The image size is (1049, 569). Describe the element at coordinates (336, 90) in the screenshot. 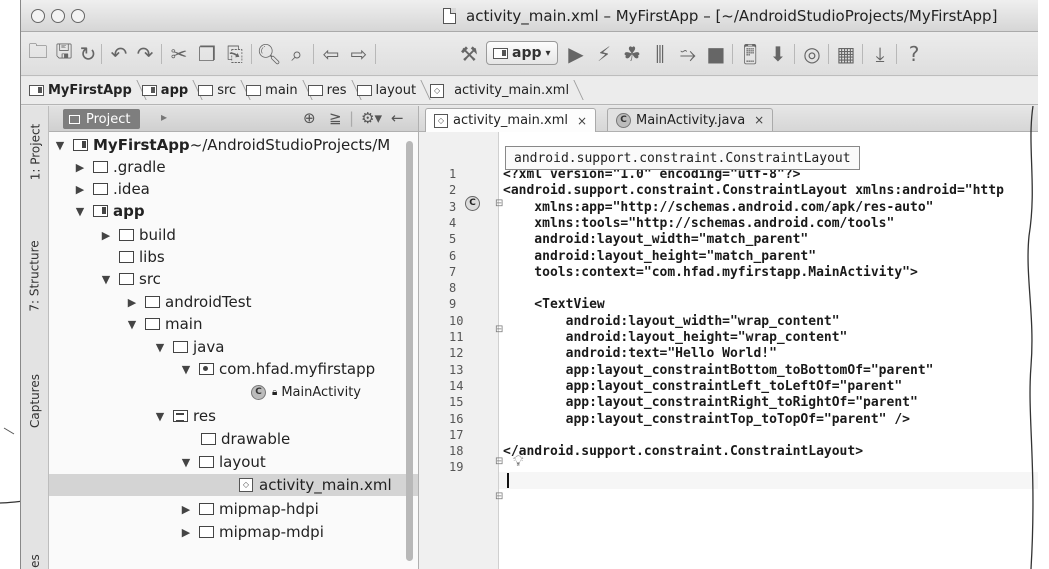

I see `crumb-label: res` at that location.